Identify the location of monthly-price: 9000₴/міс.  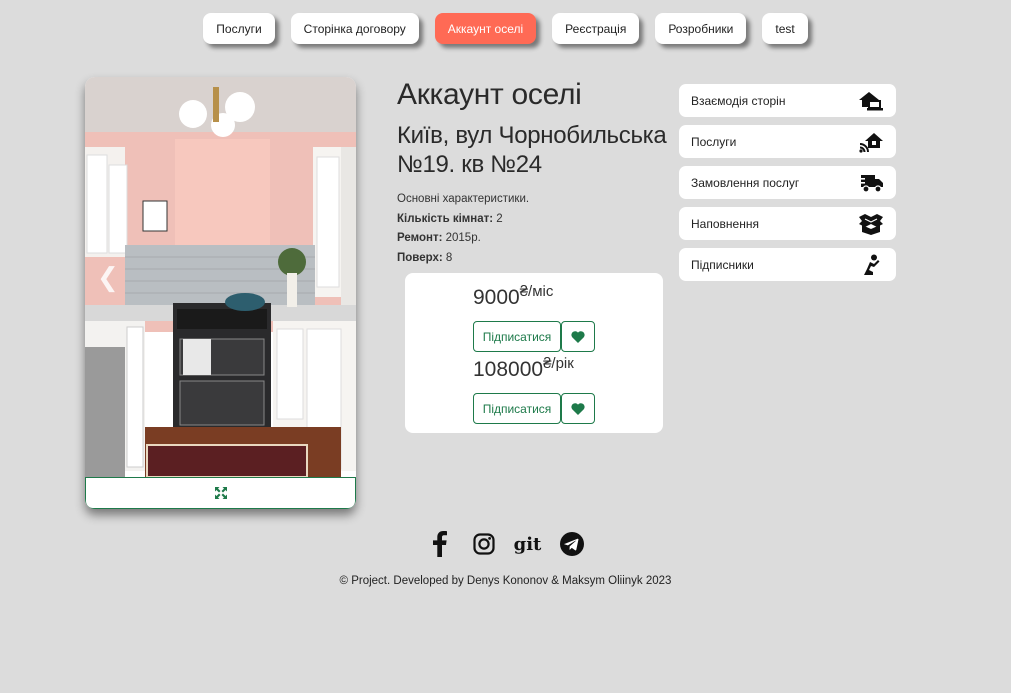
(513, 296).